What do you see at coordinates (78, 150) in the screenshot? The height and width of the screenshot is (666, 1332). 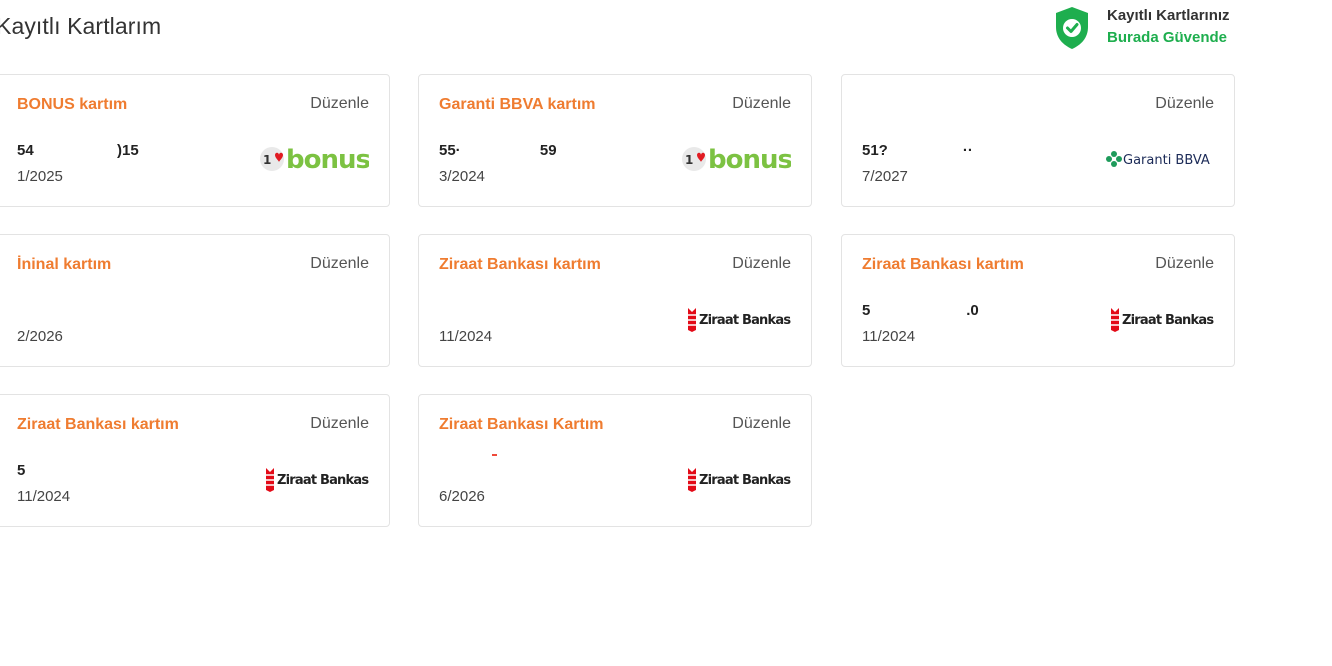 I see `card-number: 54 )15` at bounding box center [78, 150].